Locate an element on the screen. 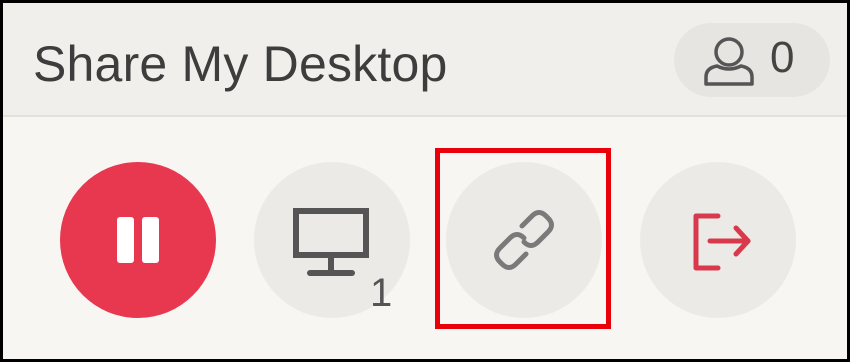 The image size is (850, 362). pause-icon-bar is located at coordinates (150, 240).